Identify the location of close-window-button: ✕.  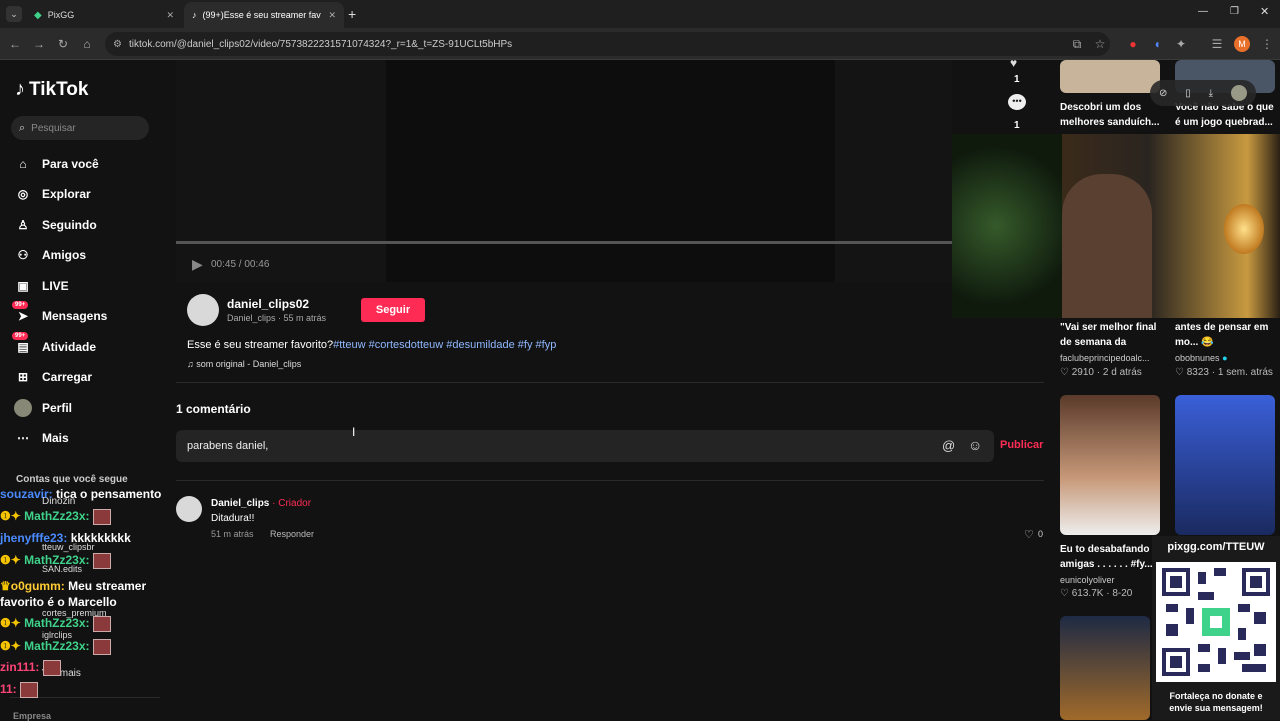
(1264, 11).